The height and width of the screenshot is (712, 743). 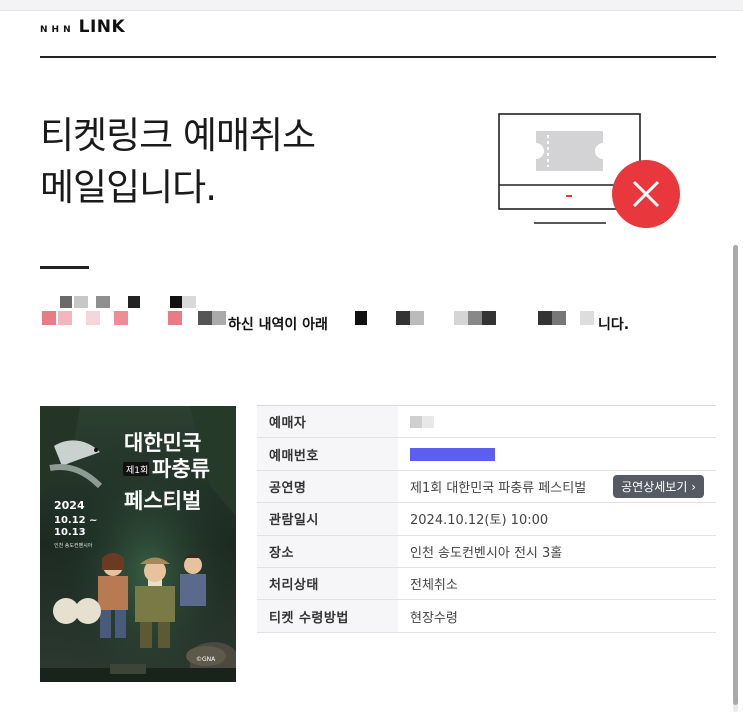 I want to click on section-label-redacted, so click(x=96, y=384).